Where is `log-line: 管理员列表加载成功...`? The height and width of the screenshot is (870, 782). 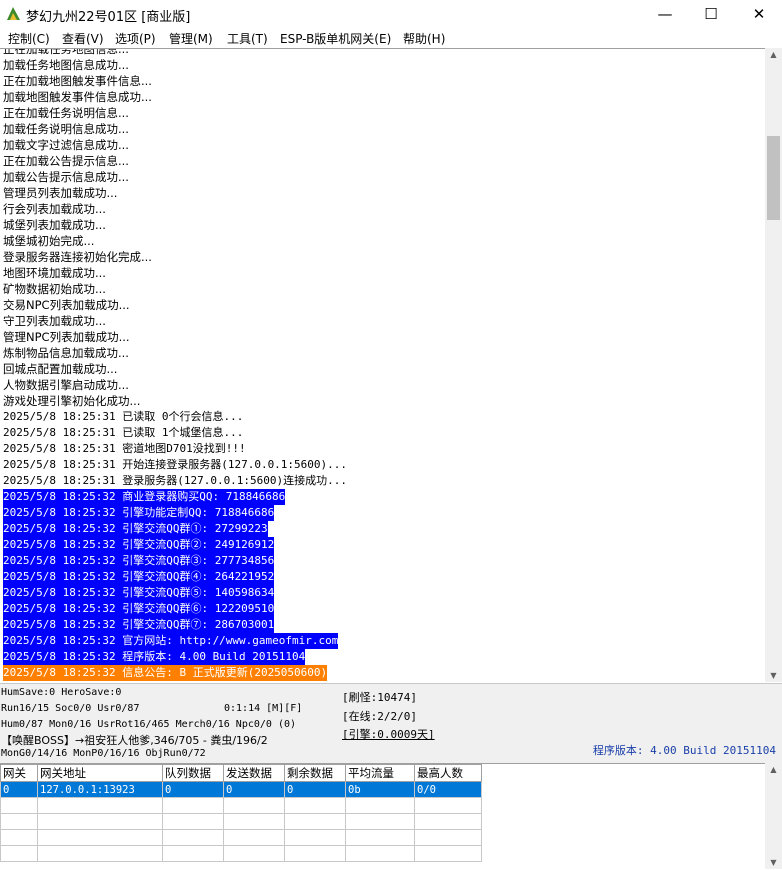
log-line: 管理员列表加载成功... is located at coordinates (60, 193).